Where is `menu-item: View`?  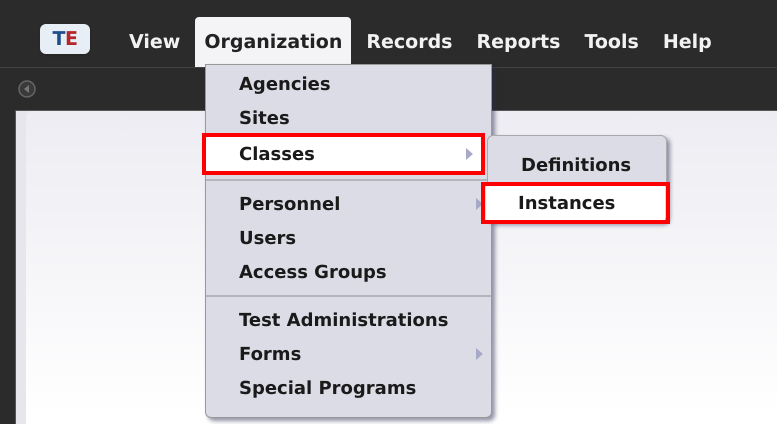
menu-item: View is located at coordinates (155, 42).